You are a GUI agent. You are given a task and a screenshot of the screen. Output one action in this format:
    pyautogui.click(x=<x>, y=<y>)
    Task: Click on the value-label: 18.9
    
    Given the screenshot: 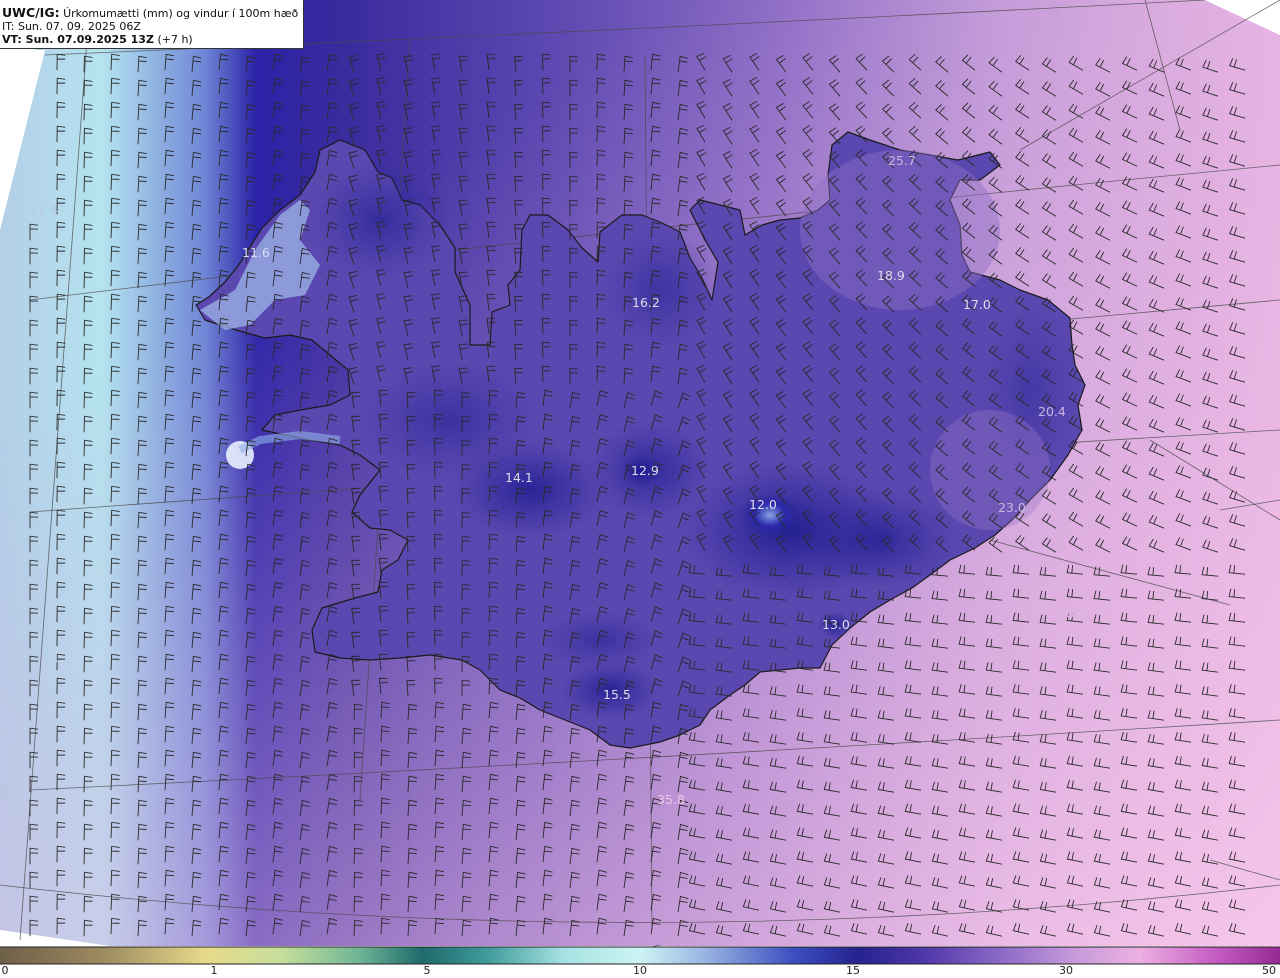 What is the action you would take?
    pyautogui.click(x=891, y=275)
    